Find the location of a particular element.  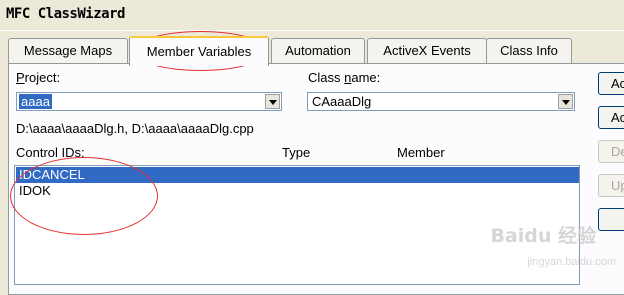

files-path: D:\aaaa\aaaaDlg.h, D:\aaaa\aaaaDlg.cpp is located at coordinates (135, 128).